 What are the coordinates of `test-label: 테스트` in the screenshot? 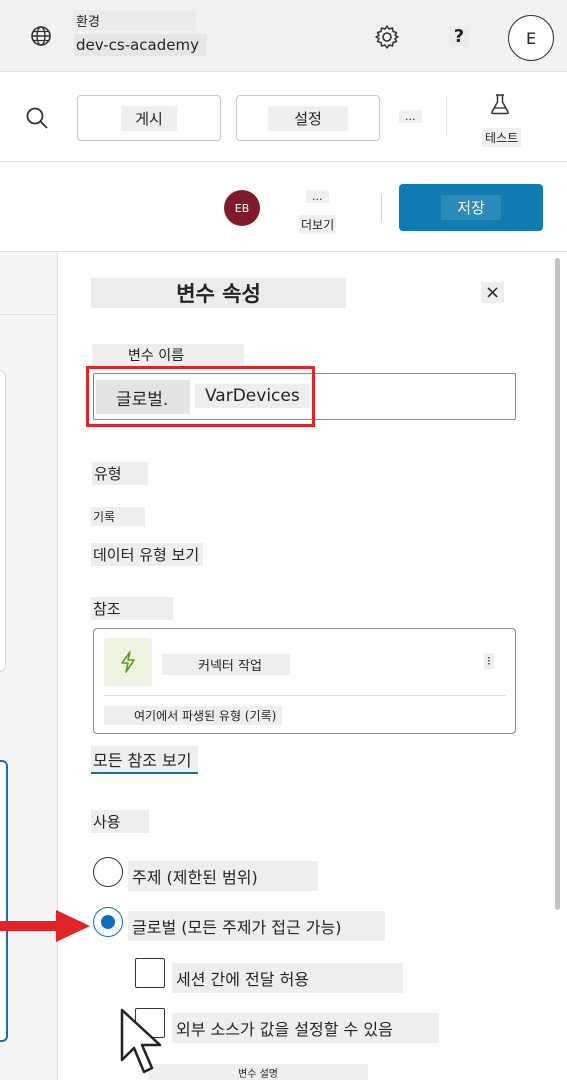 It's located at (502, 137).